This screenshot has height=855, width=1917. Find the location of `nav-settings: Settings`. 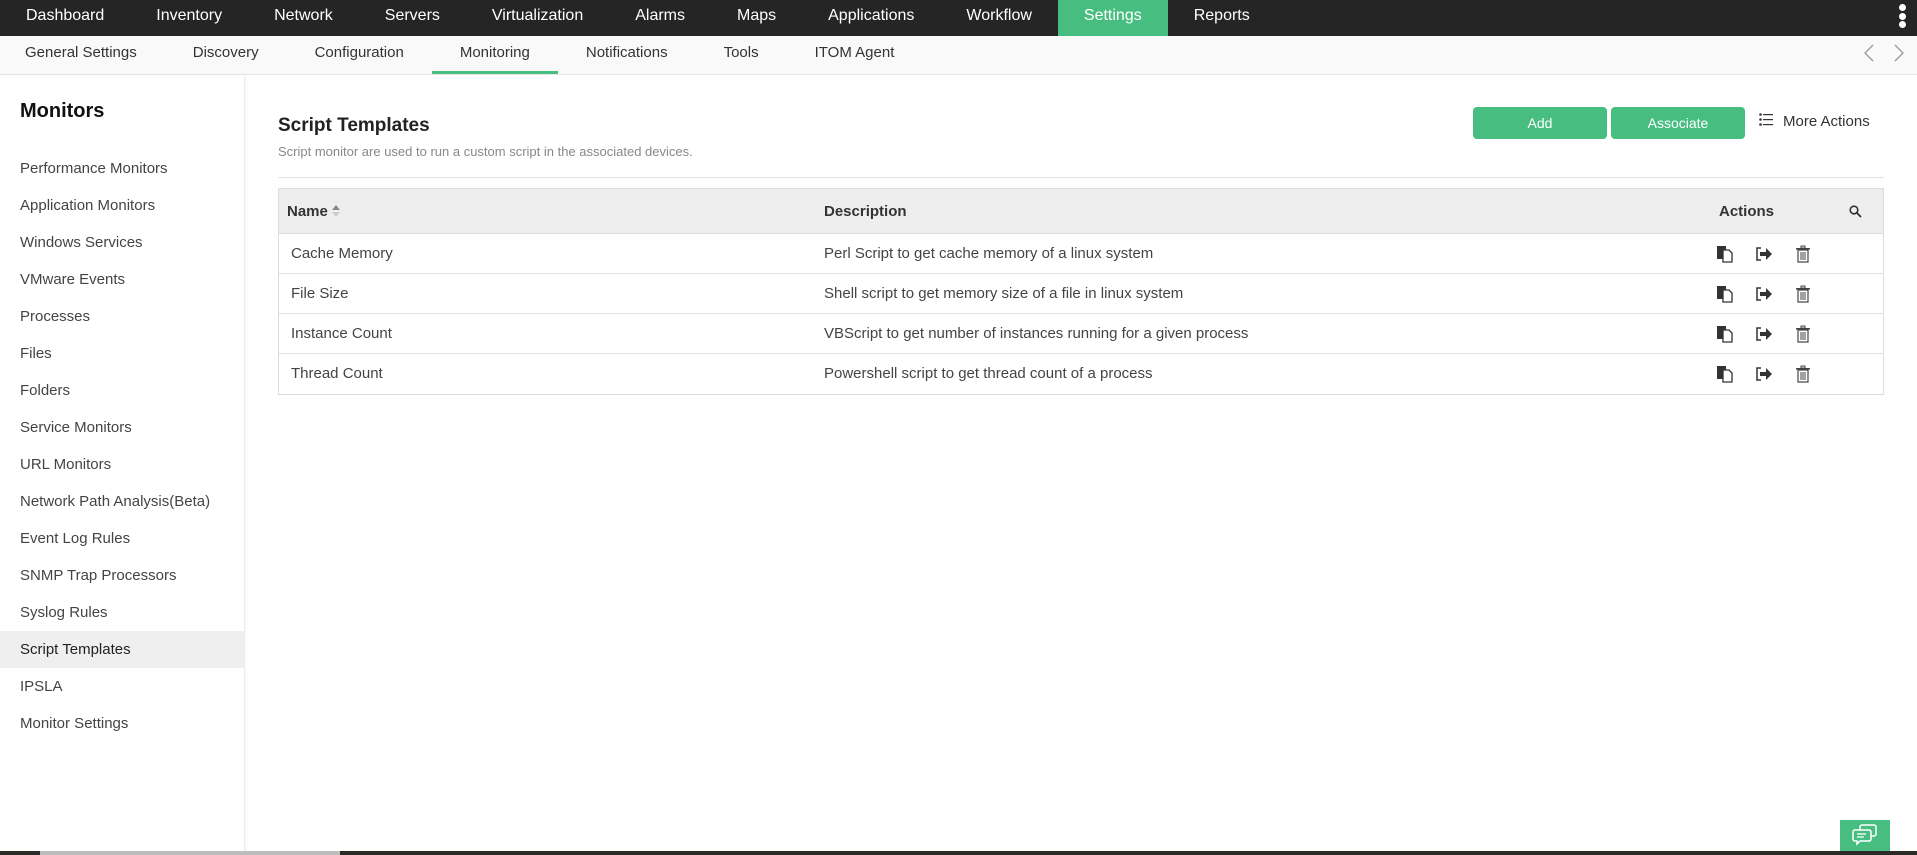

nav-settings: Settings is located at coordinates (1112, 18).